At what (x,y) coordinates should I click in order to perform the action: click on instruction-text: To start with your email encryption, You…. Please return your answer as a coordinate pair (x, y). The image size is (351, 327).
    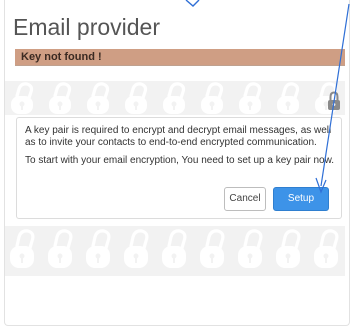
    Looking at the image, I should click on (180, 160).